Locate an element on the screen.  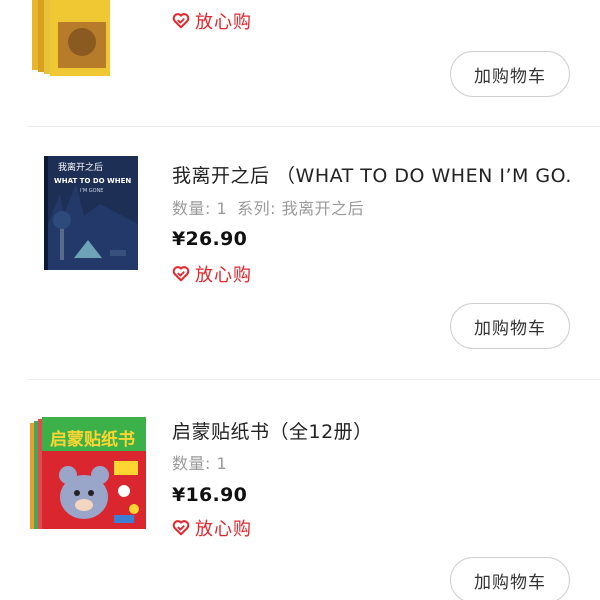
product-meta: 数量: 1 is located at coordinates (199, 462).